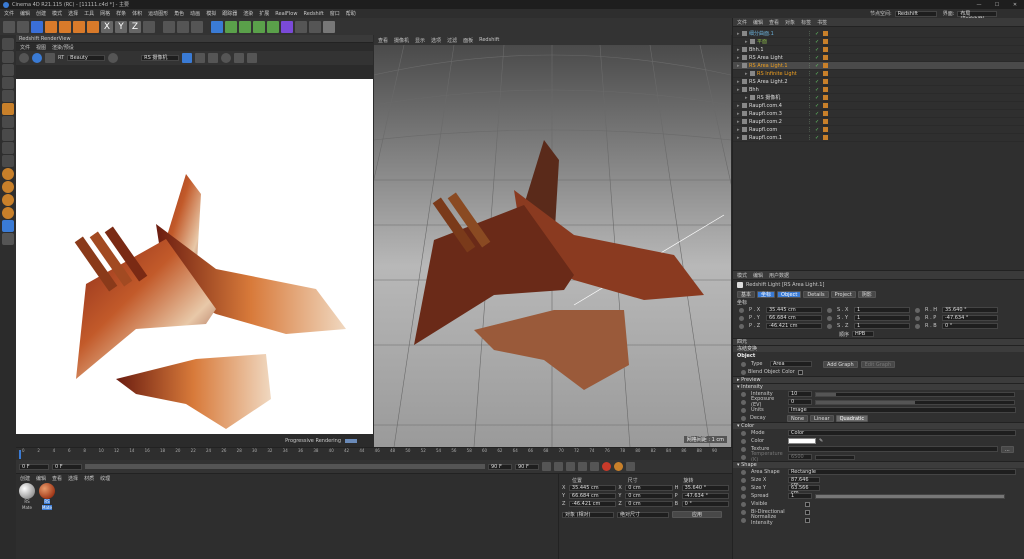 This screenshot has height=559, width=1024. I want to click on object-name: RS 摄像机, so click(782, 97).